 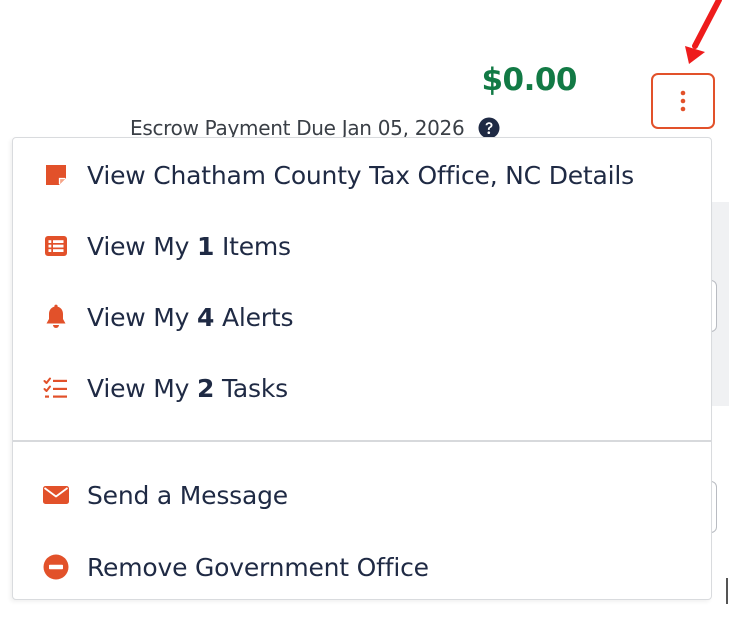 I want to click on menu-item-remove-office: Remove Government Office, so click(x=362, y=567).